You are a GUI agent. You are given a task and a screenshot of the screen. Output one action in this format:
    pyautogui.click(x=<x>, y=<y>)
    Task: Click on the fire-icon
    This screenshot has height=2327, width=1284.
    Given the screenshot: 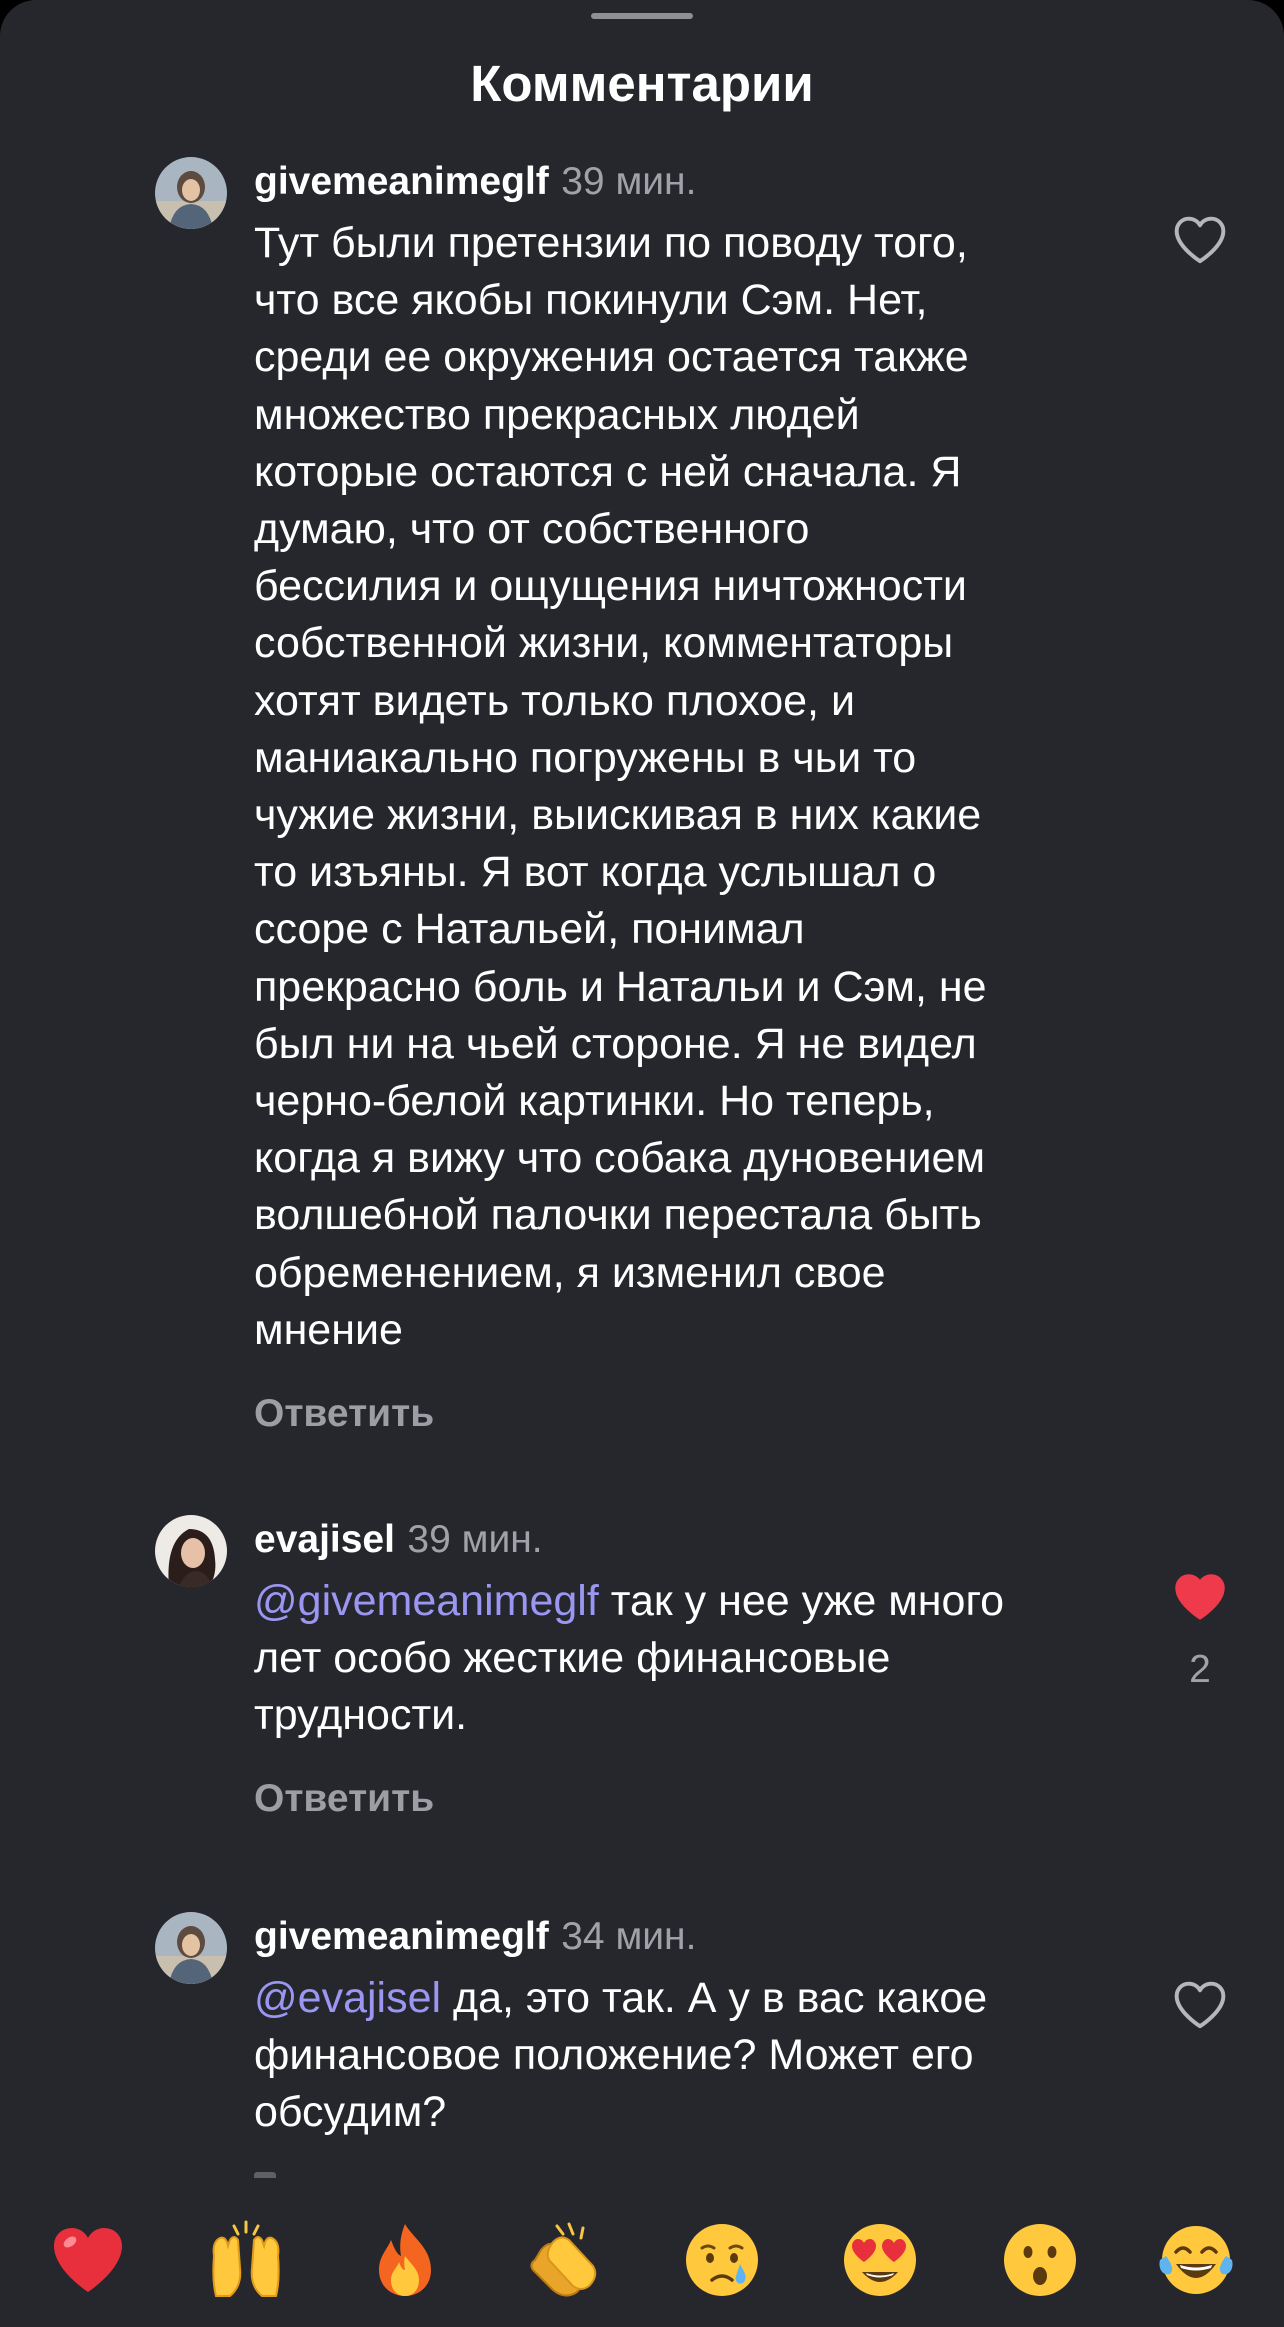 What is the action you would take?
    pyautogui.click(x=405, y=2260)
    